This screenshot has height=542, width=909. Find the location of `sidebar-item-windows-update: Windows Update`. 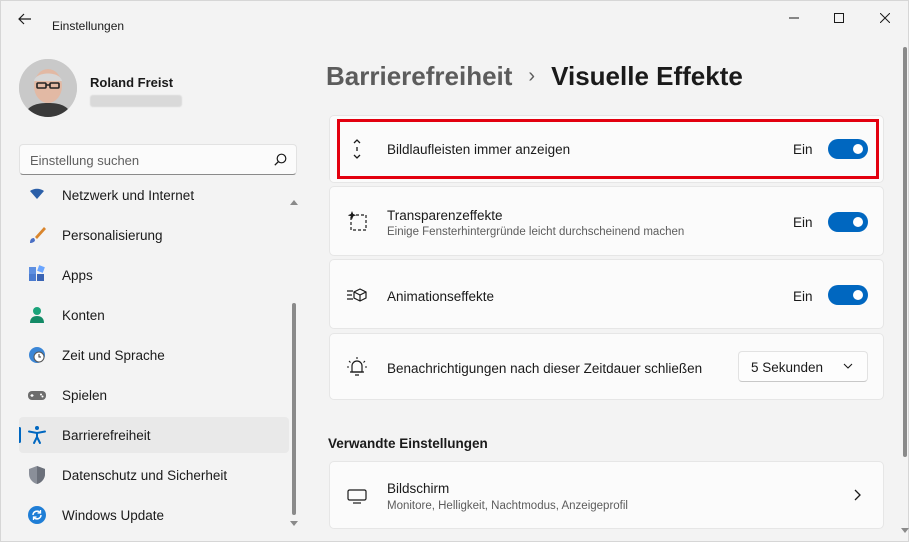

sidebar-item-windows-update: Windows Update is located at coordinates (154, 515).